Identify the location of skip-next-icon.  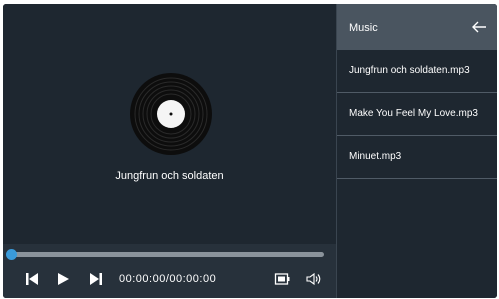
(96, 279).